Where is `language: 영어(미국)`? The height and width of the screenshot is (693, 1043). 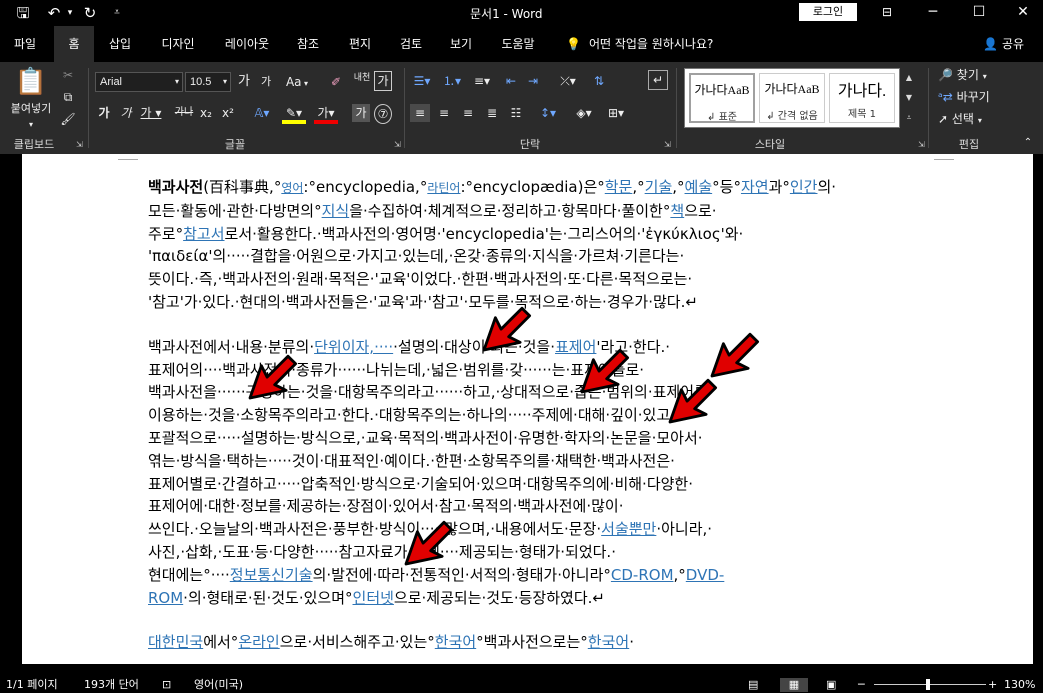
language: 영어(미국) is located at coordinates (218, 685).